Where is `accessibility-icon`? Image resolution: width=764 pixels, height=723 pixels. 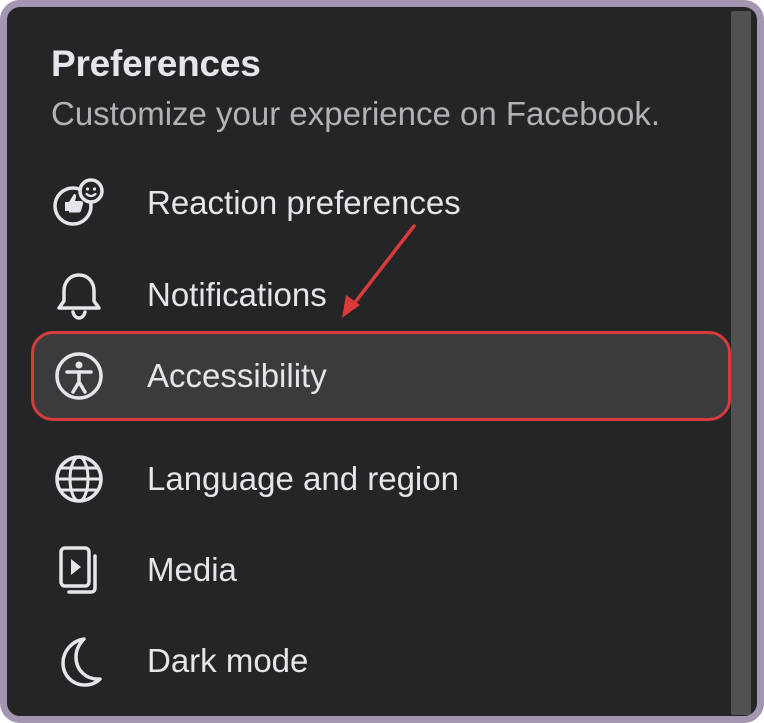 accessibility-icon is located at coordinates (79, 376).